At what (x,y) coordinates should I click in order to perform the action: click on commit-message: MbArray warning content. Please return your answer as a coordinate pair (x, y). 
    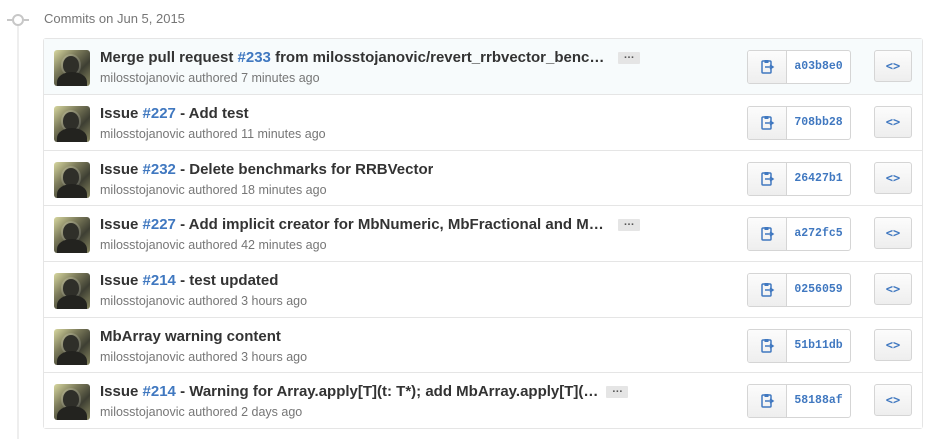
    Looking at the image, I should click on (190, 336).